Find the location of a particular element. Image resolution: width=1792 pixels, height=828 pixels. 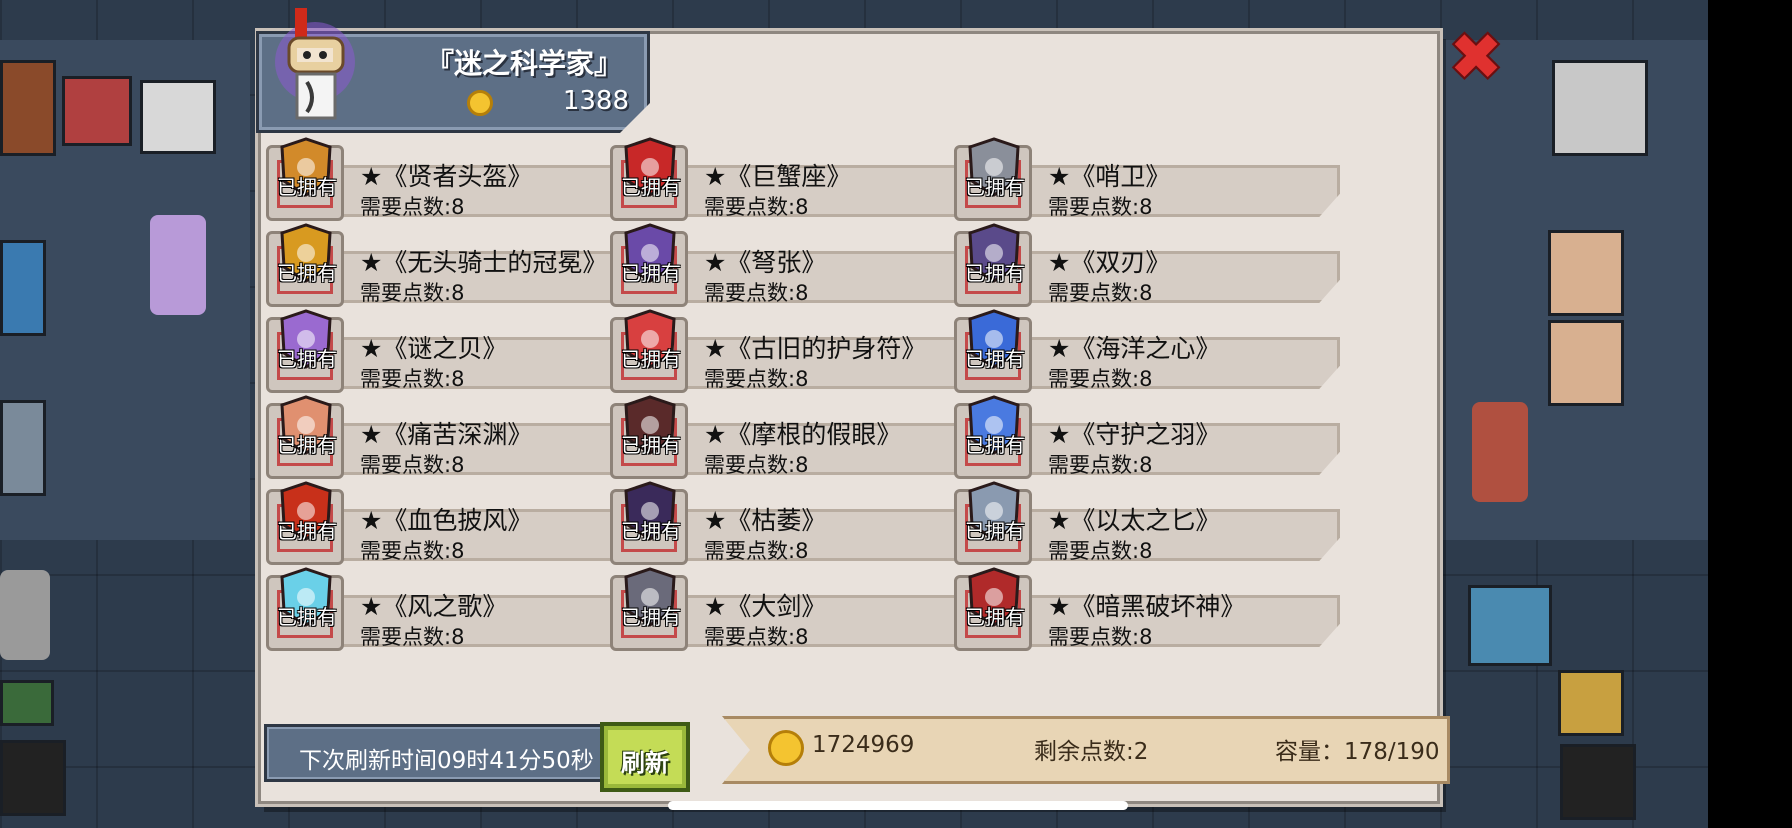

item-card: 已拥有 ★《哨卫》需要点数:8 is located at coordinates (1145, 182).